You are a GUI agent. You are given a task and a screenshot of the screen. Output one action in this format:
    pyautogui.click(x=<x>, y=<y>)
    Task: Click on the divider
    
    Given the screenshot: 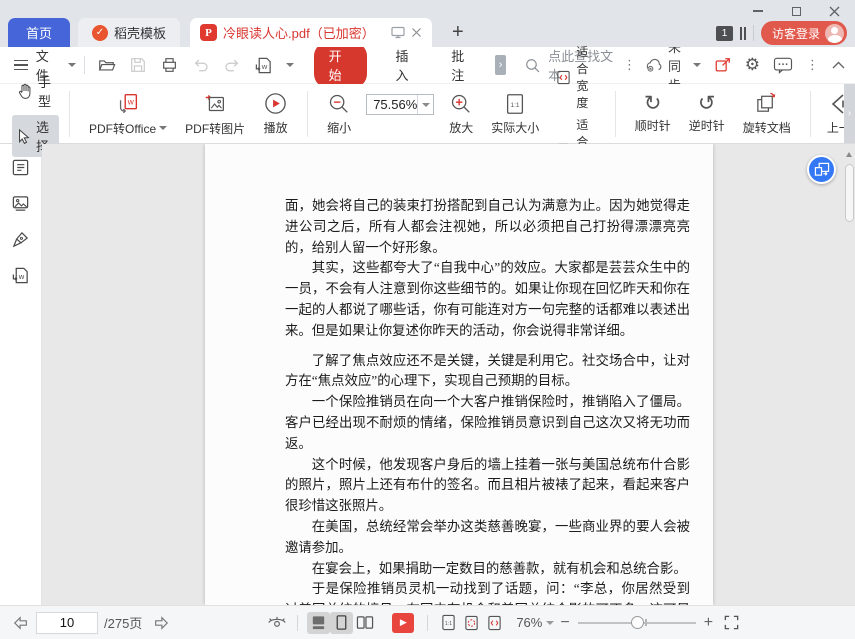 What is the action you would take?
    pyautogui.click(x=70, y=113)
    